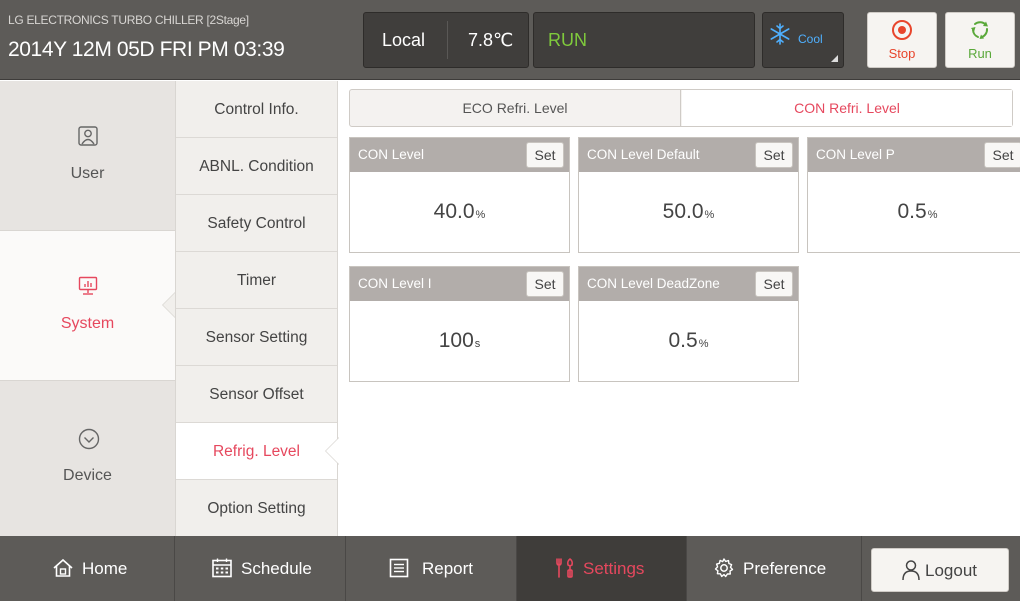  I want to click on active-pointer-fill, so click(332, 451).